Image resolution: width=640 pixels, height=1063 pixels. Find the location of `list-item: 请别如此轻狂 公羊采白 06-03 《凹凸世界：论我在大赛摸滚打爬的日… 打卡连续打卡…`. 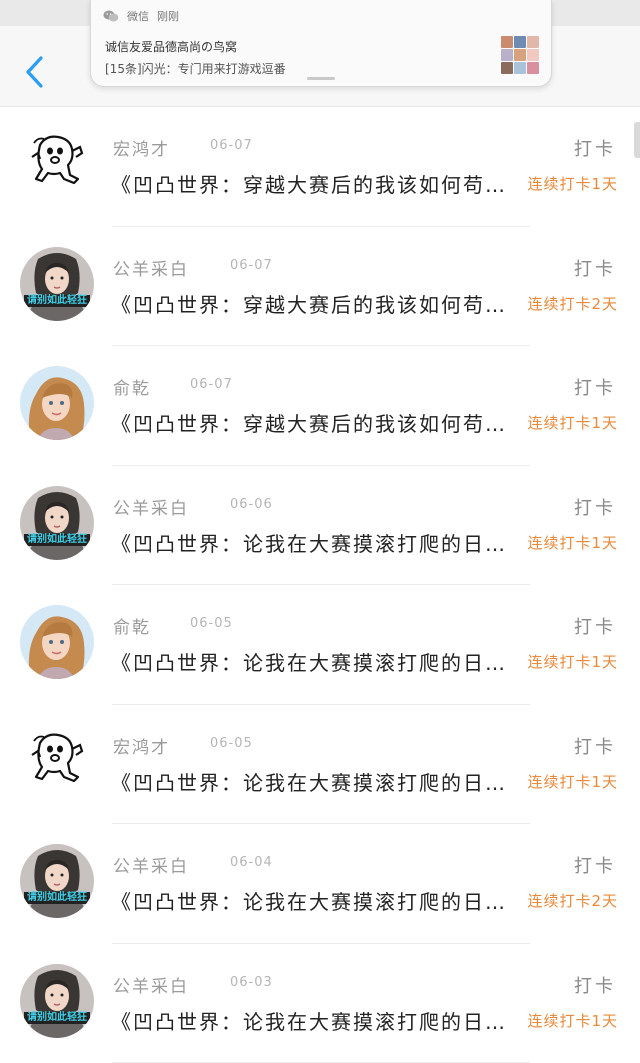

list-item: 请别如此轻狂 公羊采白 06-03 《凹凸世界：论我在大赛摸滚打爬的日… 打卡连续打卡… is located at coordinates (320, 1003).